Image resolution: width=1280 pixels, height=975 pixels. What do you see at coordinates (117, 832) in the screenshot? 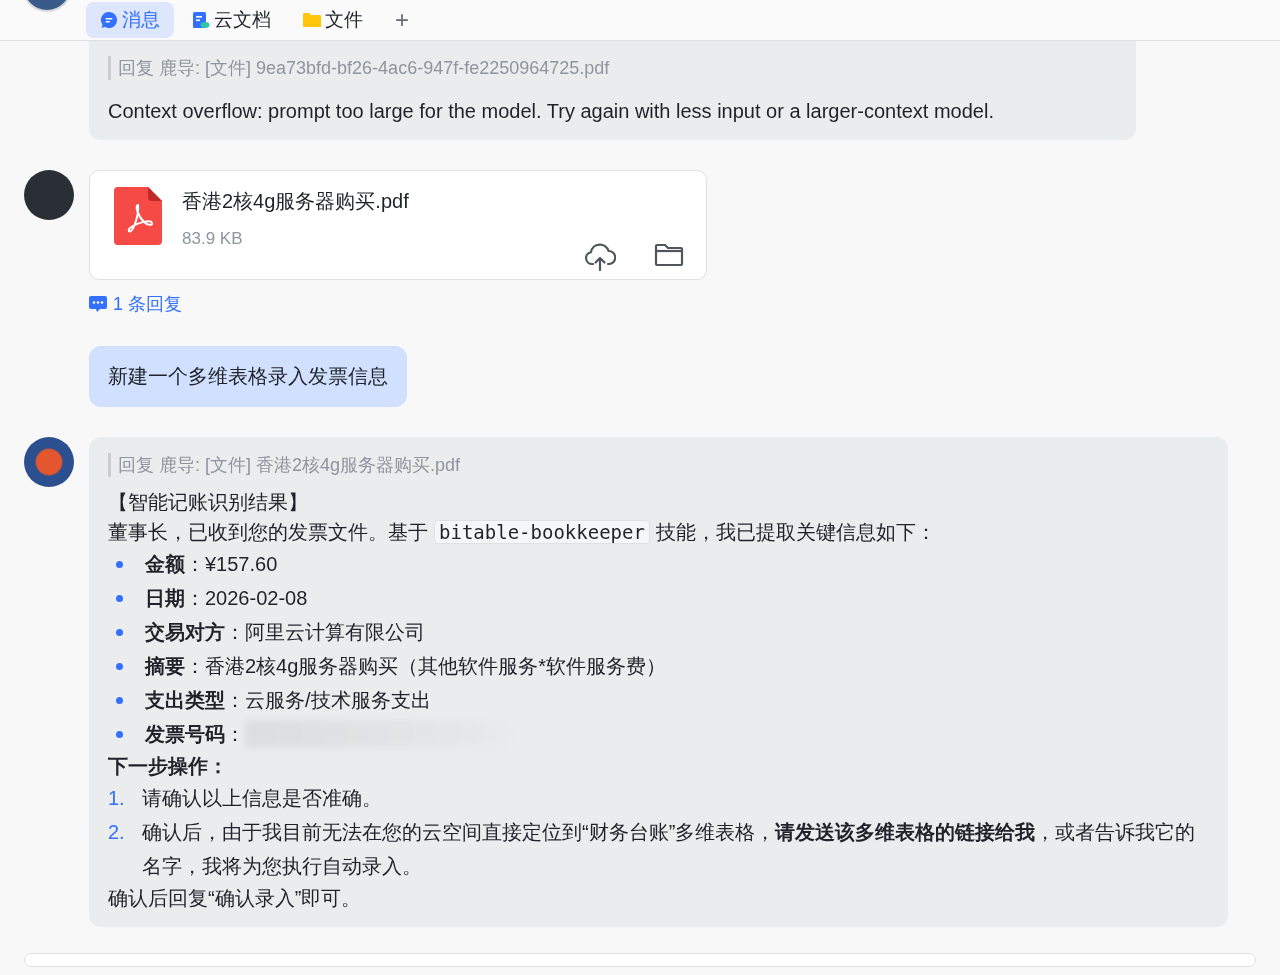
I see `list-number: 2.` at bounding box center [117, 832].